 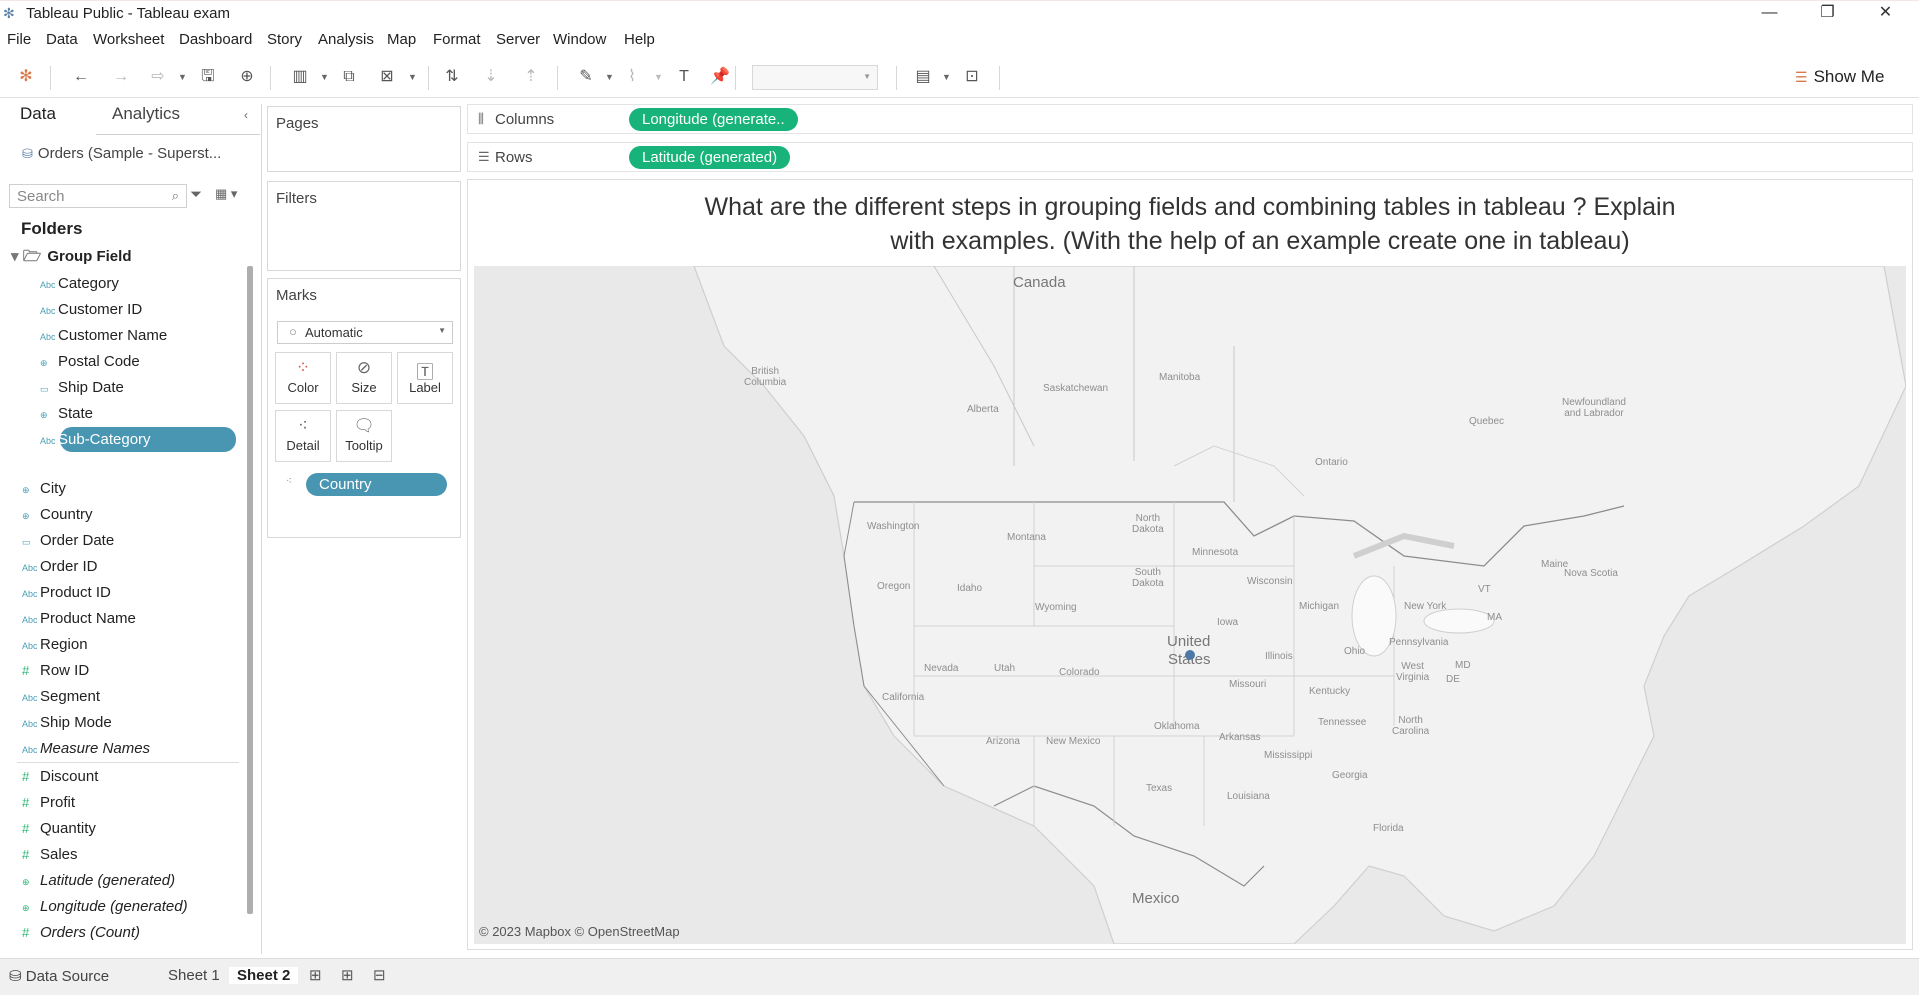 I want to click on data-pane-scrollbar, so click(x=250, y=590).